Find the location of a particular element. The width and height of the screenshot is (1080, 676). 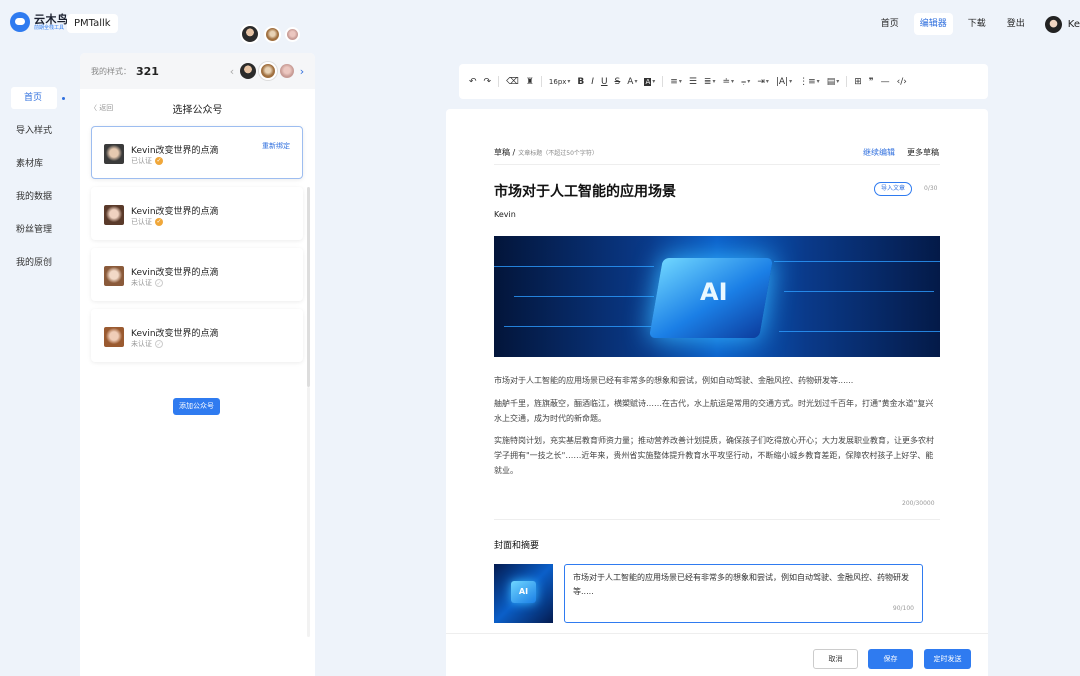

cover-section-title: 封面和摘要 is located at coordinates (517, 546).